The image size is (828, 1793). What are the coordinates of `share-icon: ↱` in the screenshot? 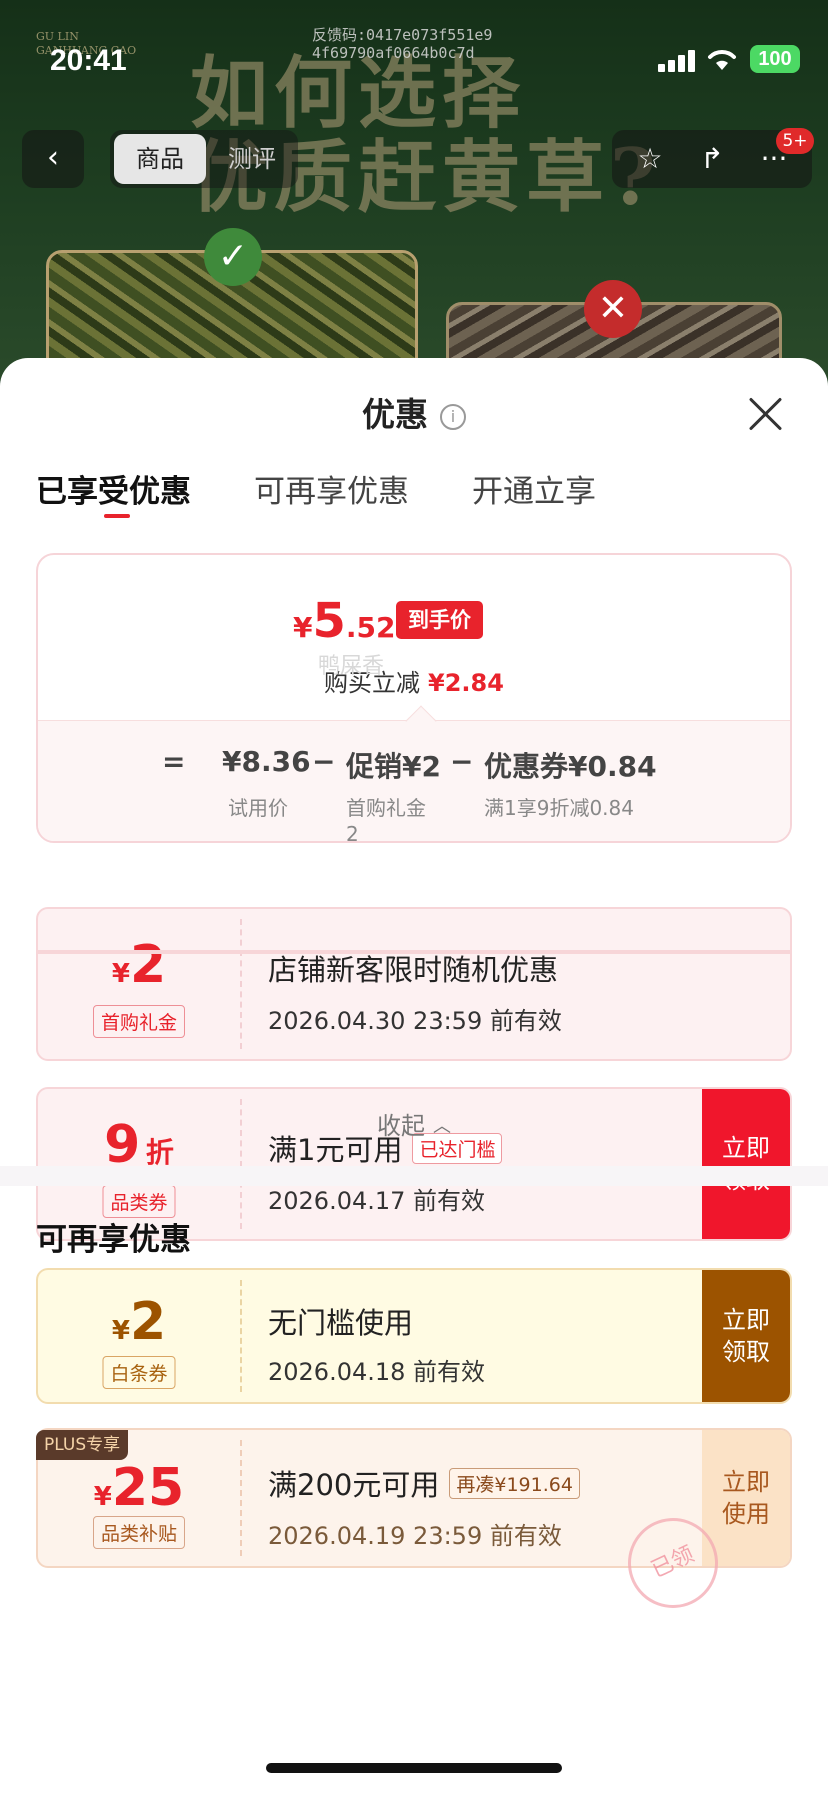 It's located at (712, 159).